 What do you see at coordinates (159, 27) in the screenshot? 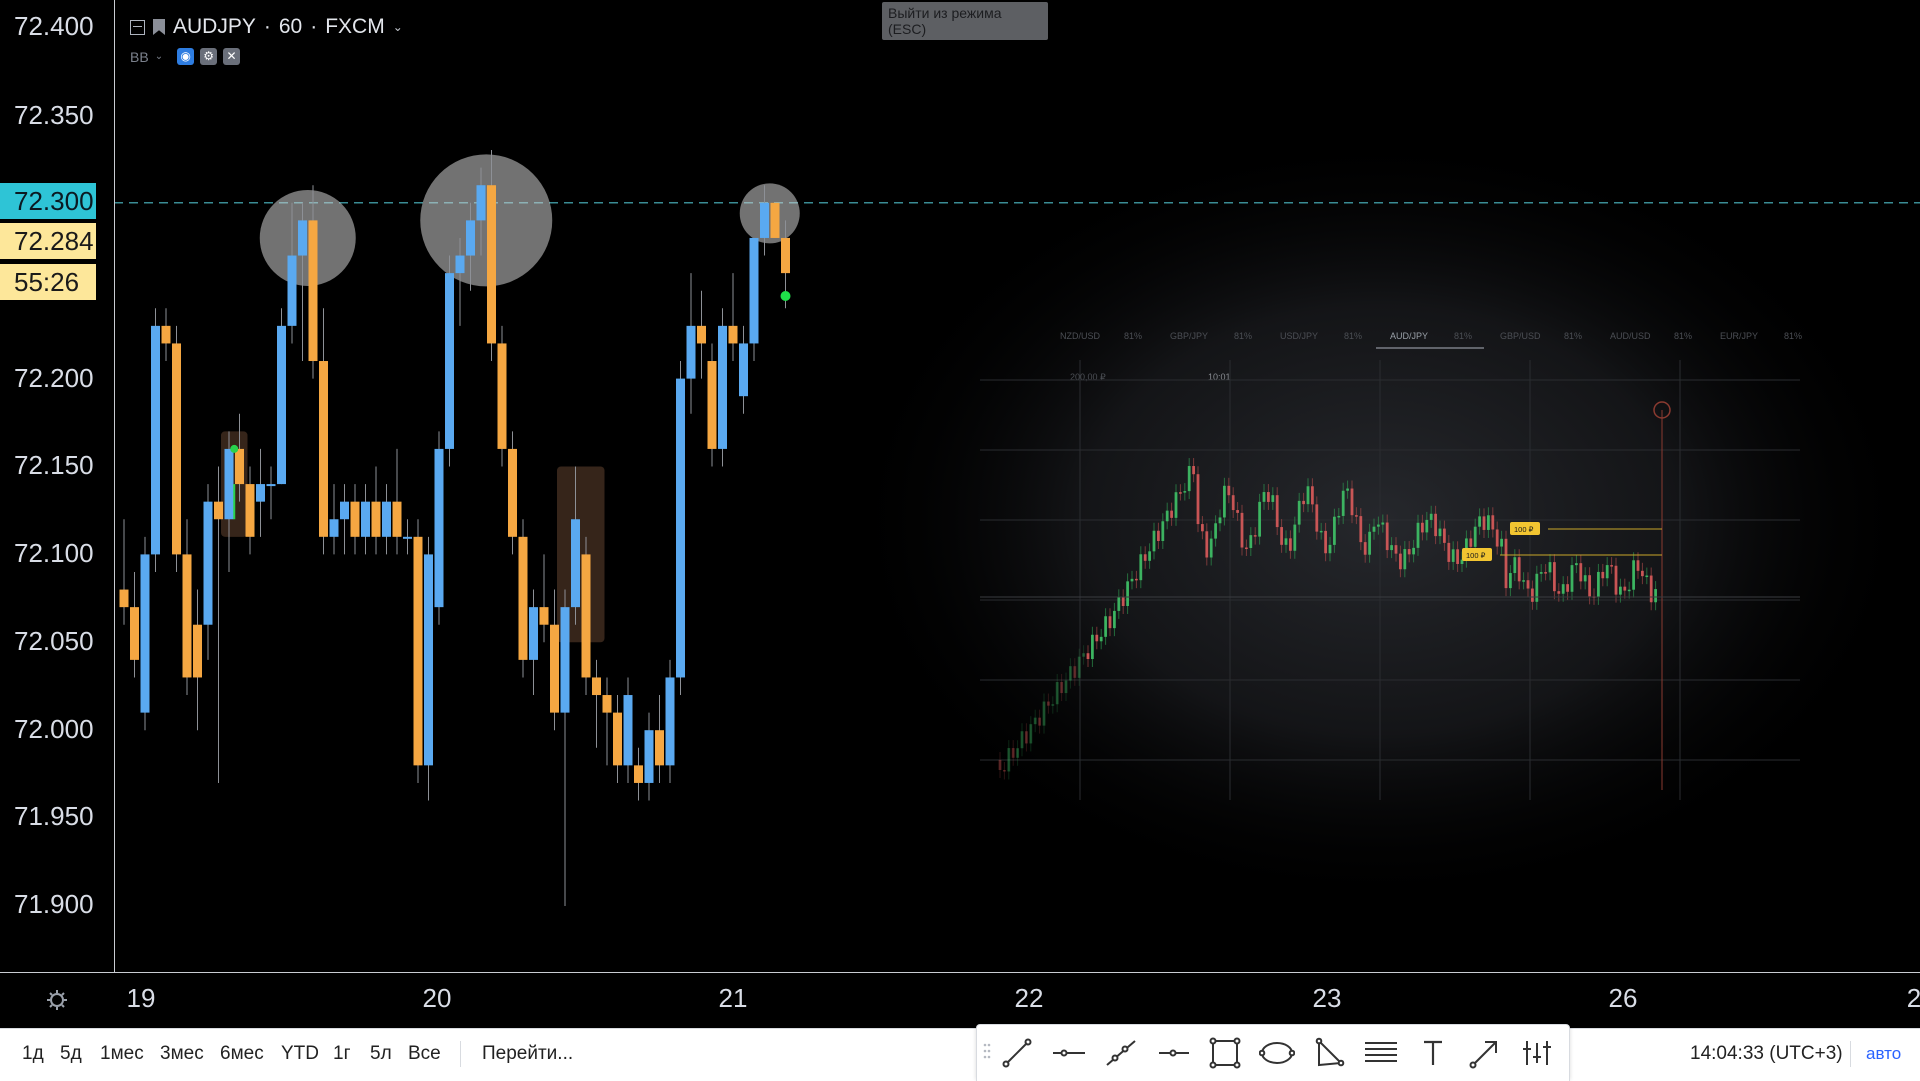
I see `flag-icon` at bounding box center [159, 27].